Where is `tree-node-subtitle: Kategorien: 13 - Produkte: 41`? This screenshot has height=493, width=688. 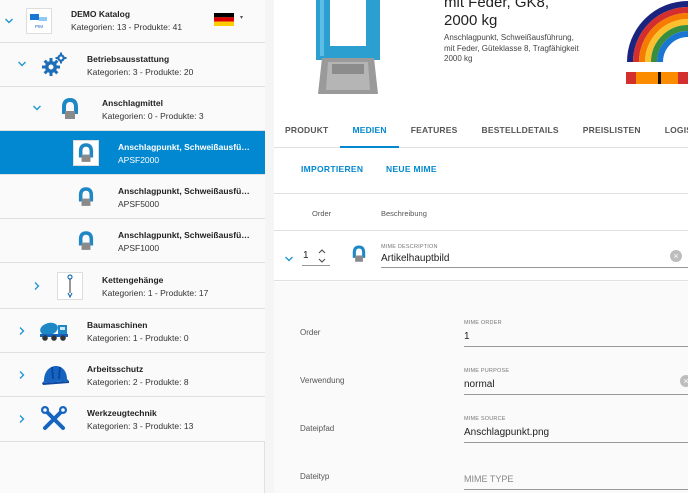
tree-node-subtitle: Kategorien: 13 - Produkte: 41 is located at coordinates (127, 27).